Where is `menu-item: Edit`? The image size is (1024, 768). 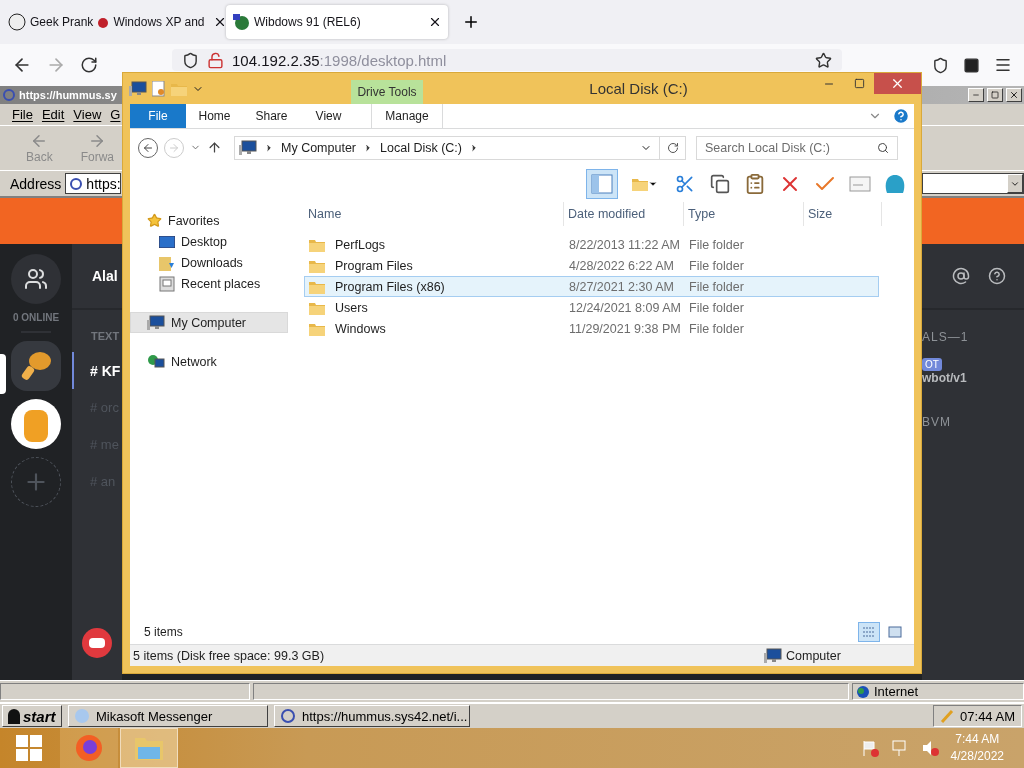 menu-item: Edit is located at coordinates (53, 114).